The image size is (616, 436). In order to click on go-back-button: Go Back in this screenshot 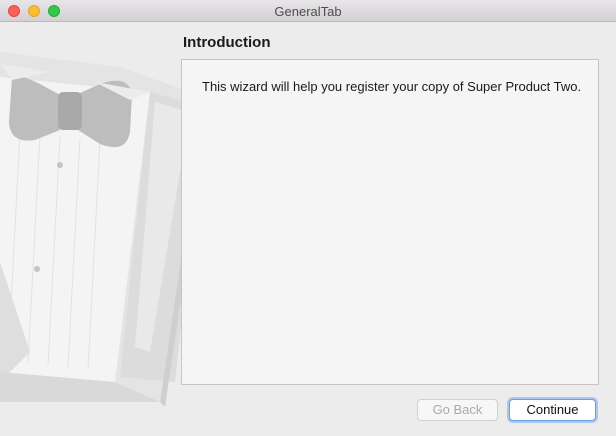, I will do `click(457, 410)`.